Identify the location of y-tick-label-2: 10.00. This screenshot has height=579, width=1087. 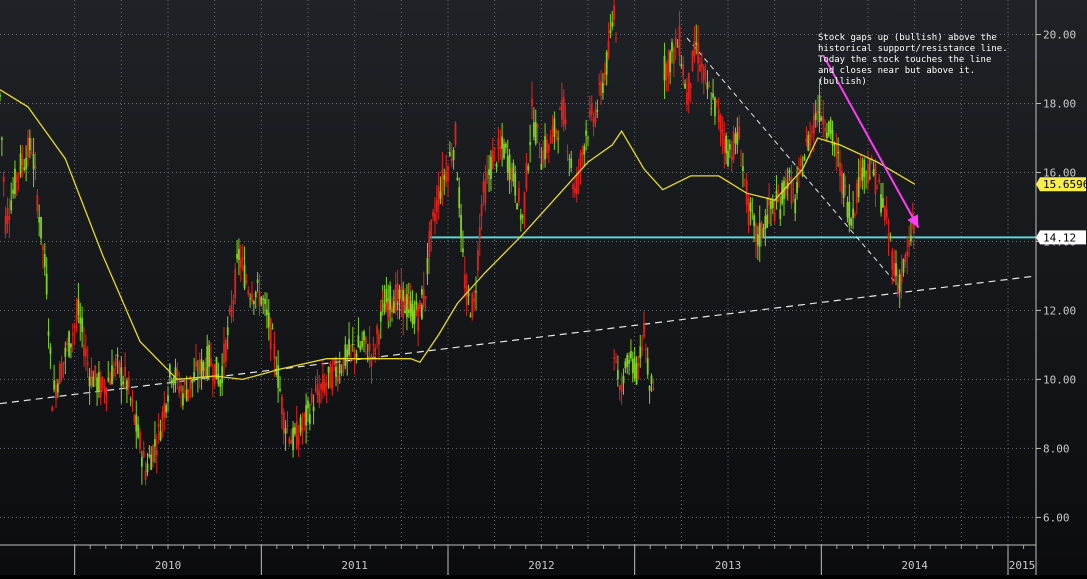
(1059, 379).